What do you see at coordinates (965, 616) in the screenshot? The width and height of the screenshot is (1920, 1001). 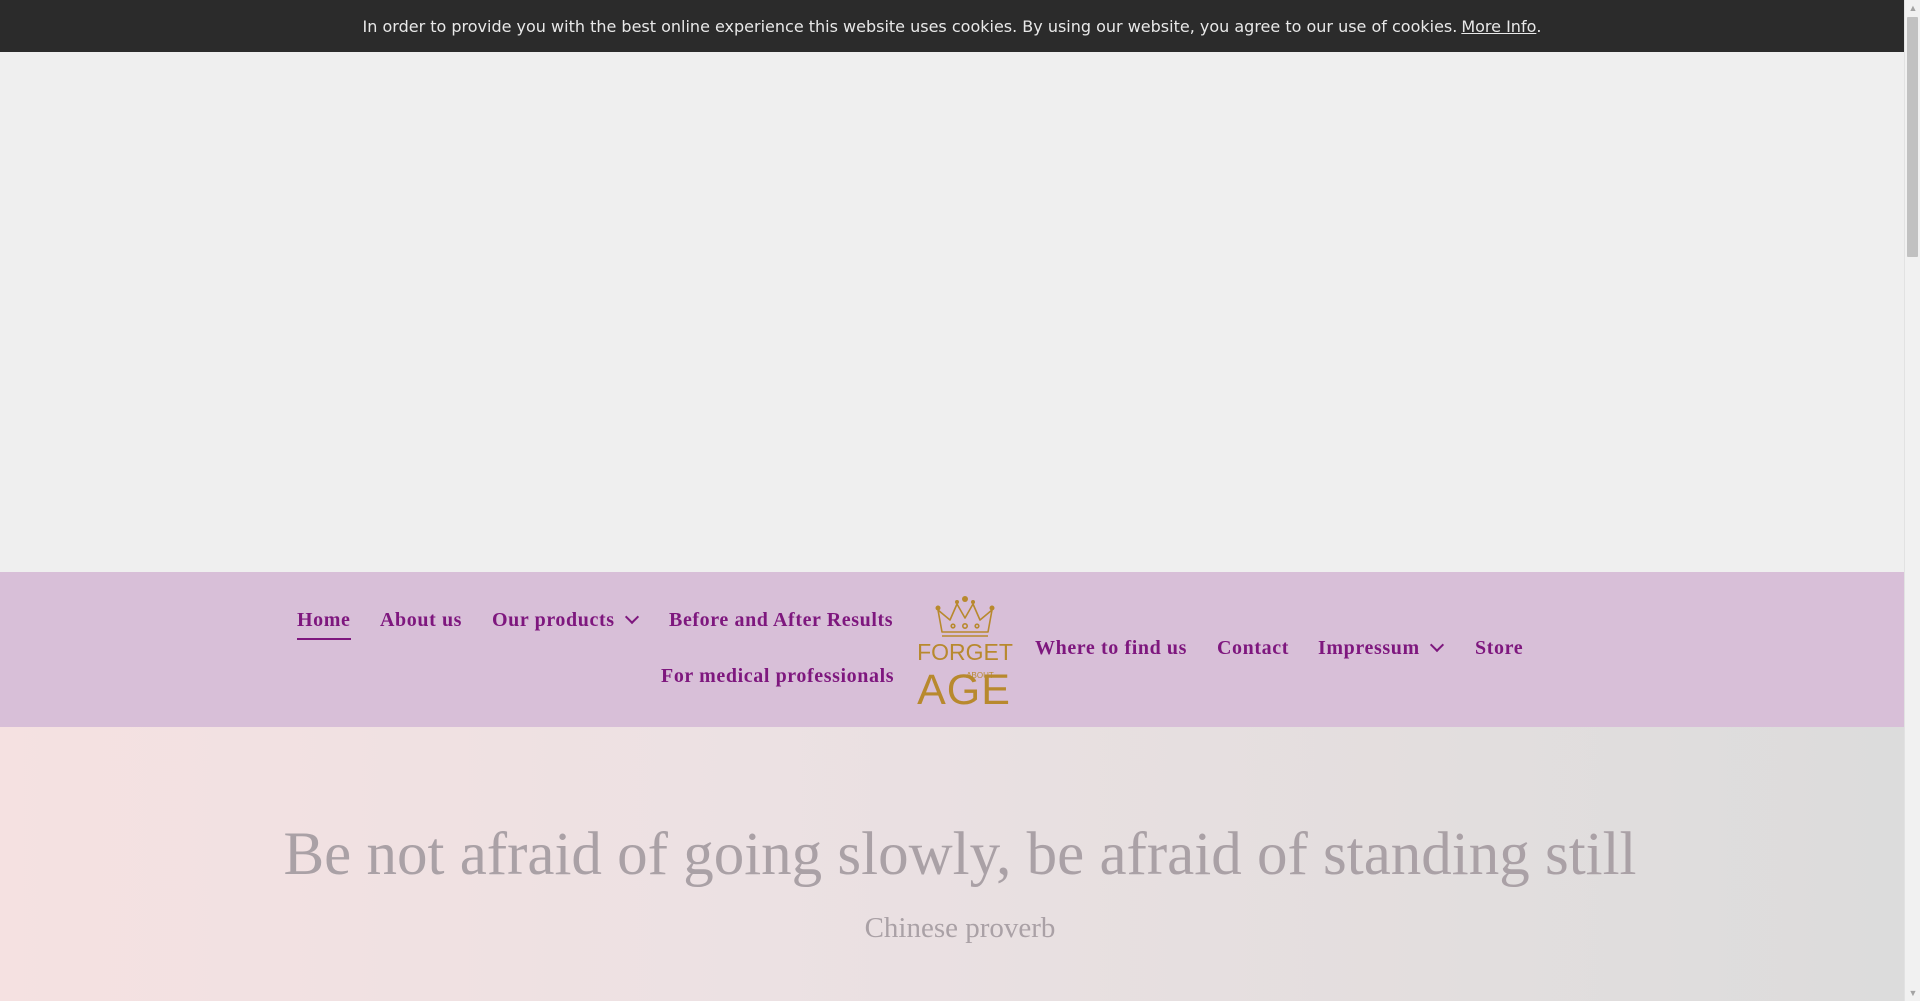 I see `crown-icon` at bounding box center [965, 616].